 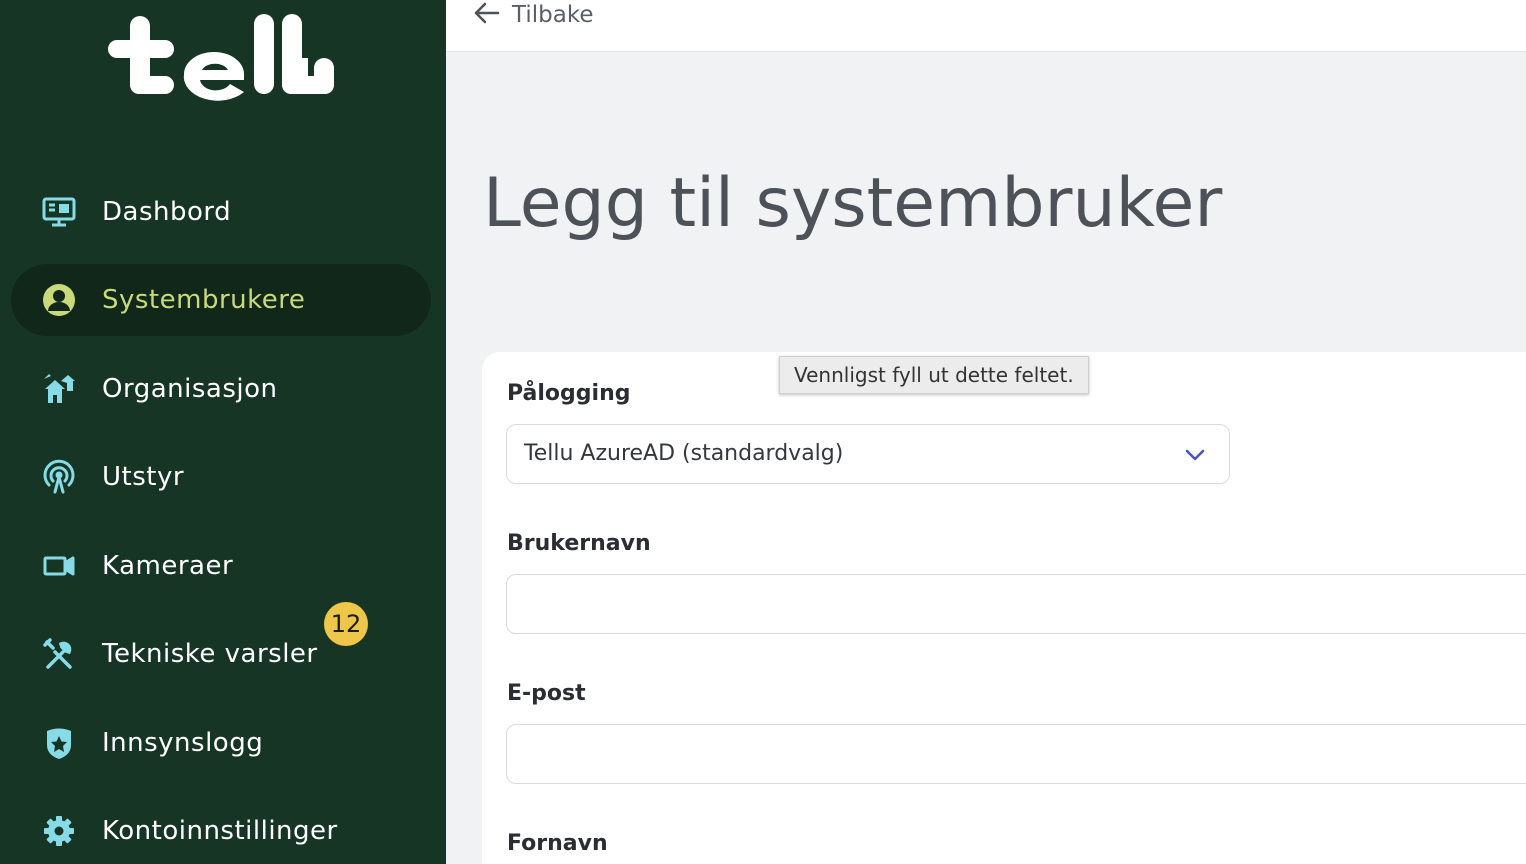 What do you see at coordinates (59, 212) in the screenshot?
I see `monitor-icon` at bounding box center [59, 212].